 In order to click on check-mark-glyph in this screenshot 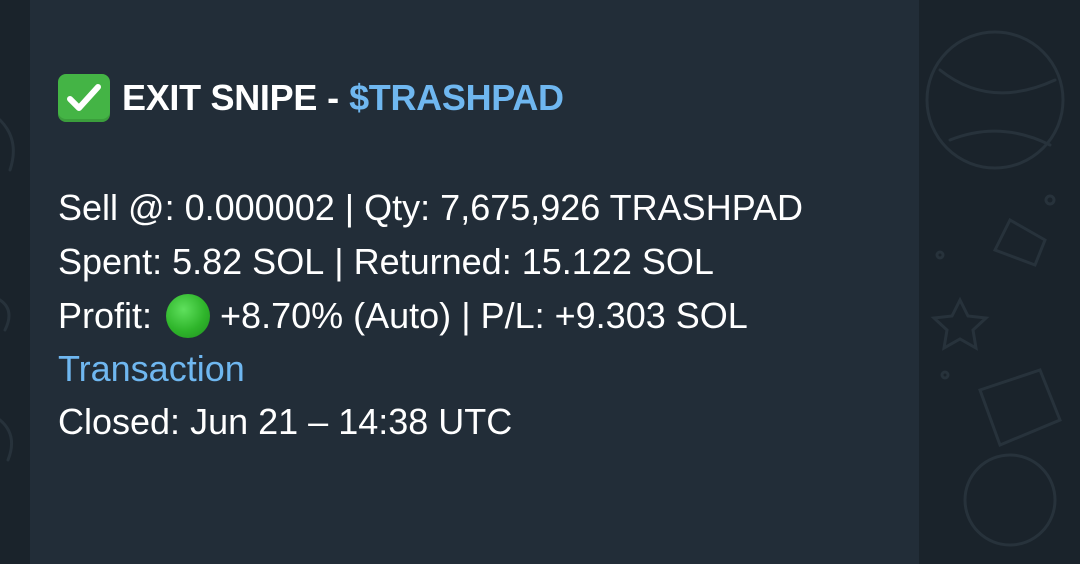, I will do `click(84, 97)`.